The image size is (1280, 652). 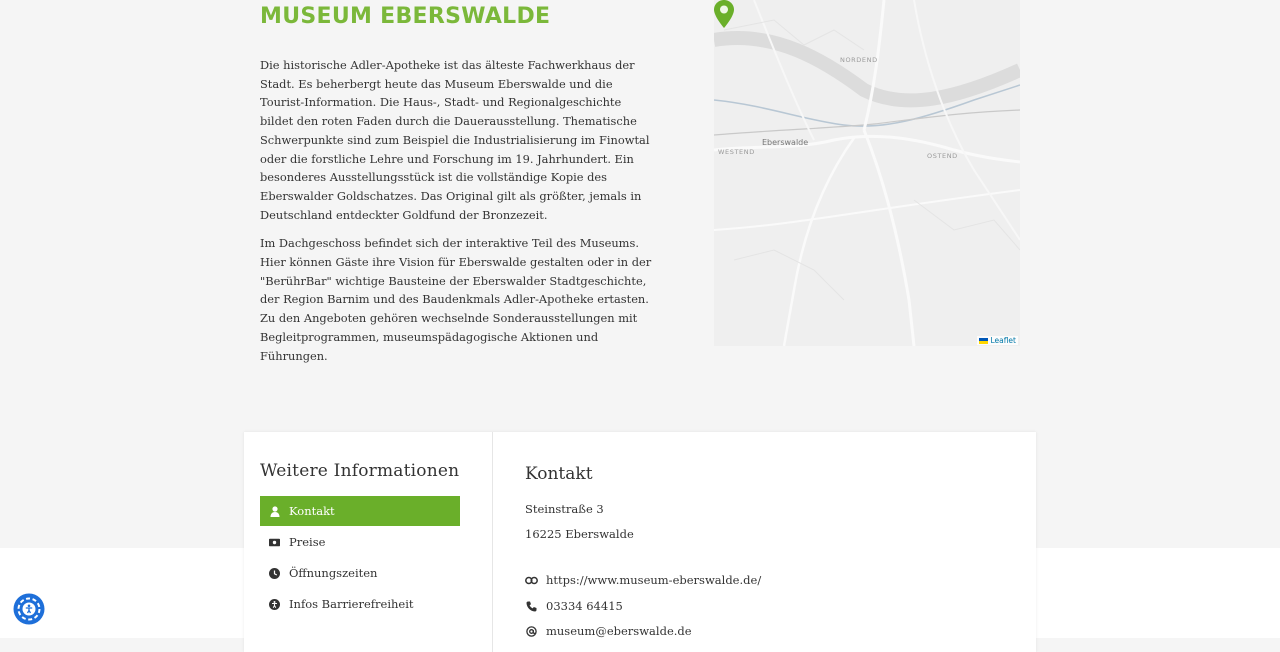 I want to click on nav-item-label: Kontakt, so click(x=312, y=511).